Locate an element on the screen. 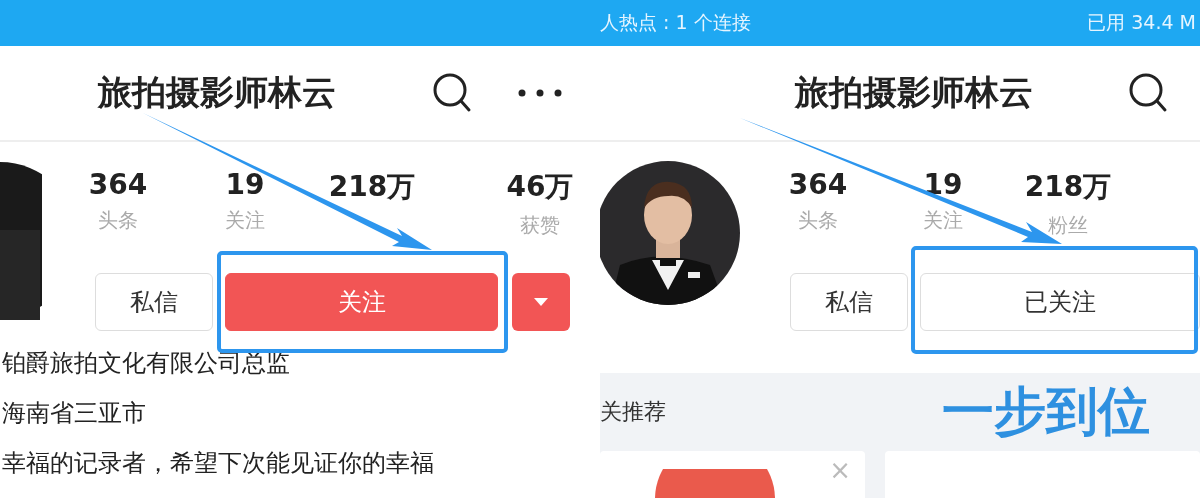 The width and height of the screenshot is (1200, 498). data-usage: 已用 34.4 M is located at coordinates (1141, 22).